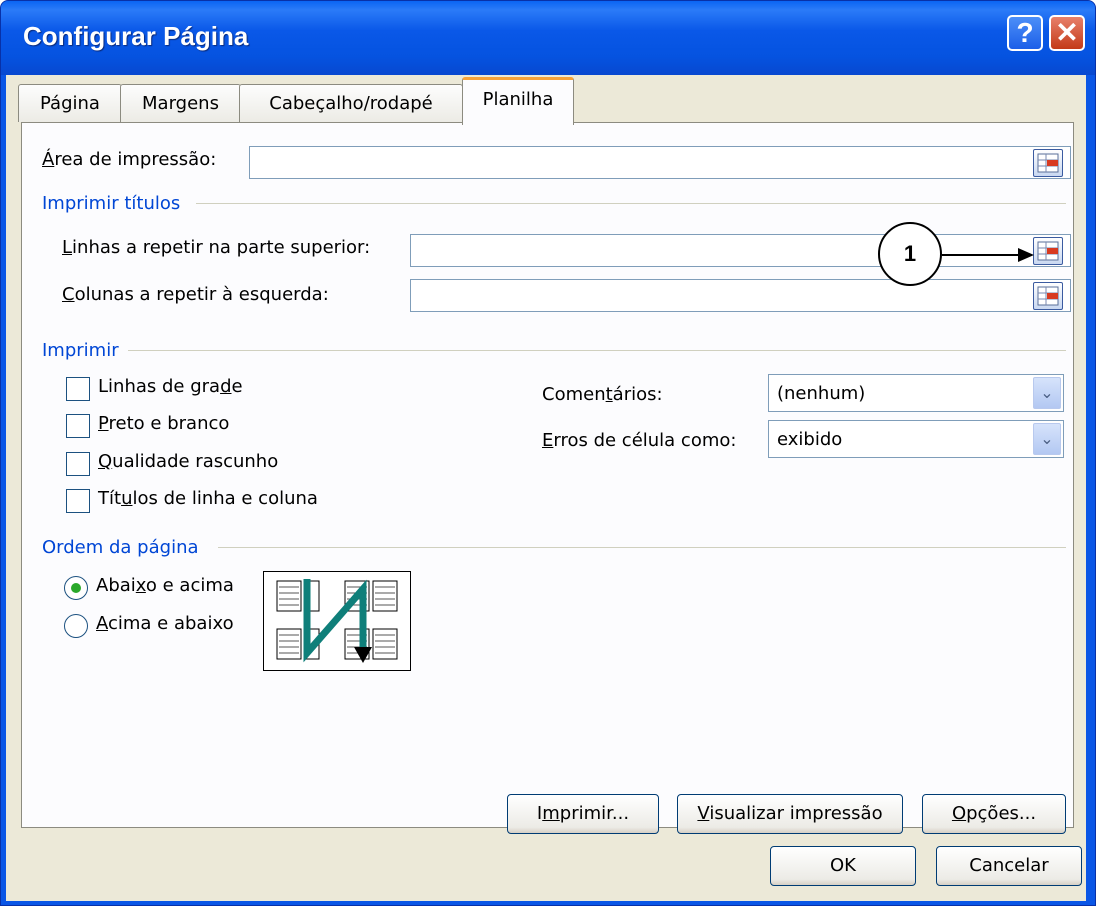 The image size is (1096, 906). Describe the element at coordinates (548, 38) in the screenshot. I see `title-bar: Configurar Página ? ✕` at that location.